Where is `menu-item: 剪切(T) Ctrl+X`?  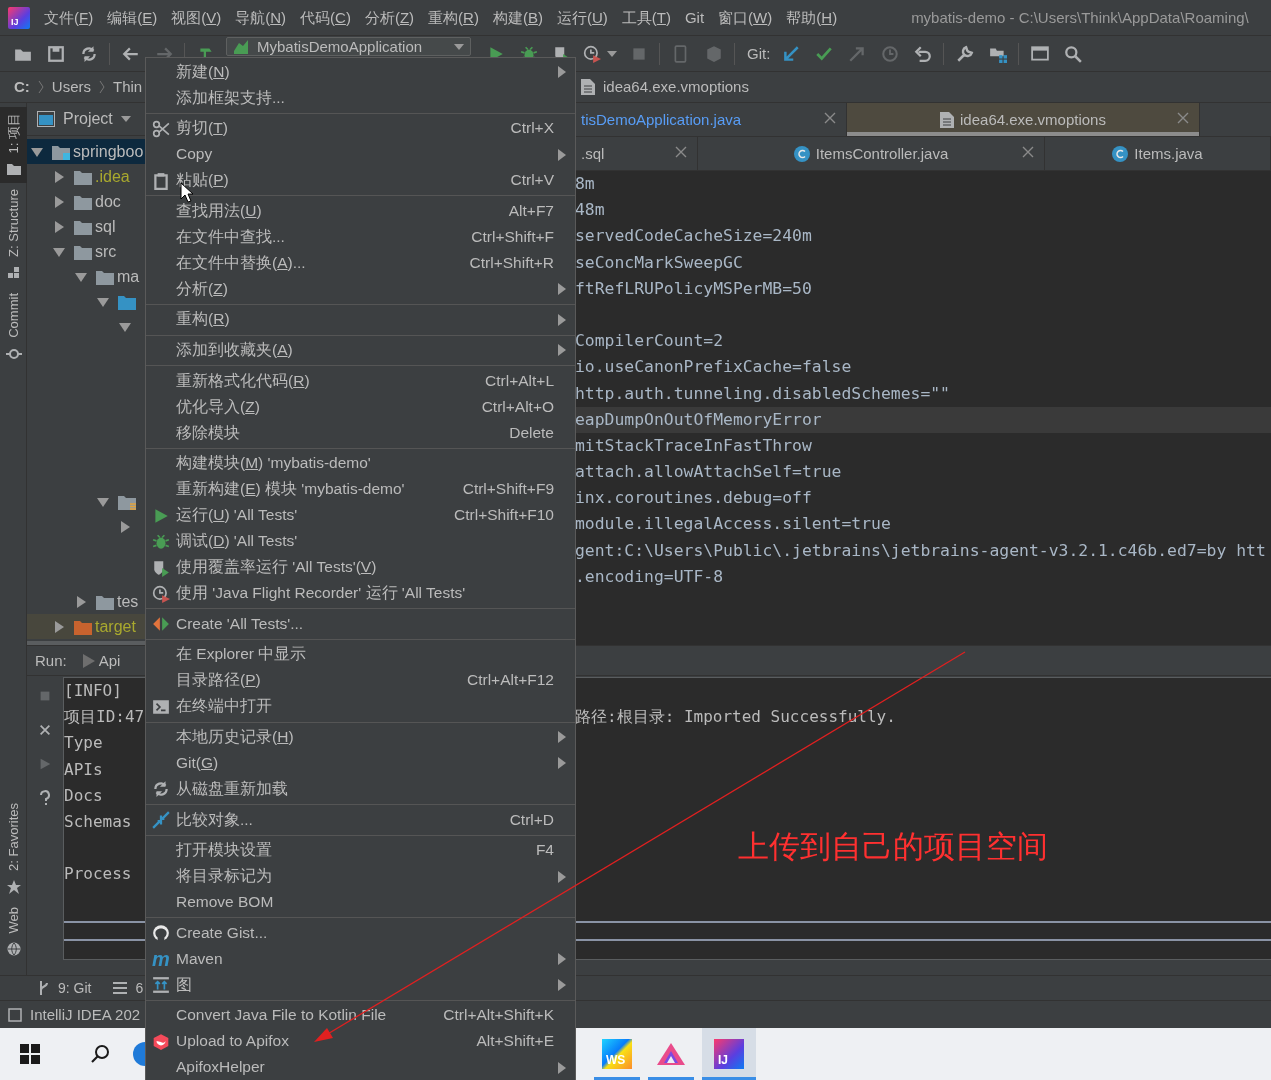
menu-item: 剪切(T) Ctrl+X is located at coordinates (360, 128).